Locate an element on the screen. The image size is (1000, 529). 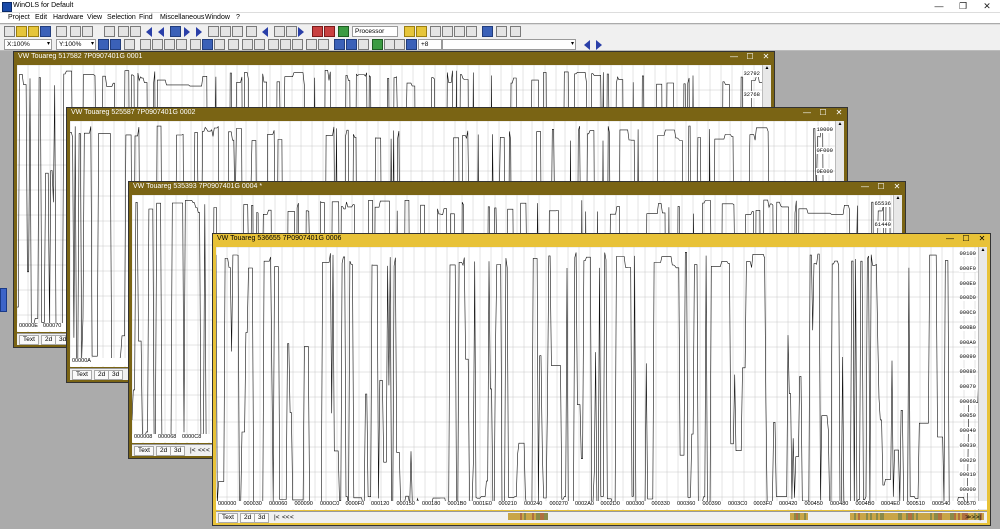
next-map-icon is located at coordinates (187, 32).